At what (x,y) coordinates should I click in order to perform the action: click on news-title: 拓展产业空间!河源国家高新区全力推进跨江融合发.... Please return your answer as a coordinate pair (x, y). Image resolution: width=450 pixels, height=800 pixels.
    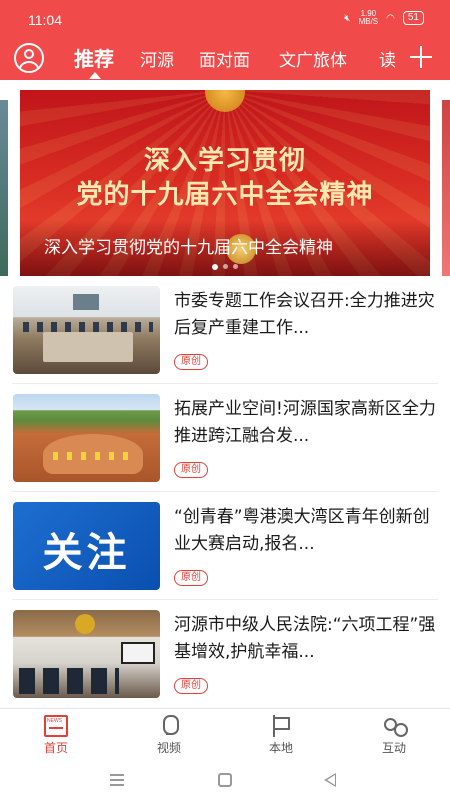
    Looking at the image, I should click on (305, 422).